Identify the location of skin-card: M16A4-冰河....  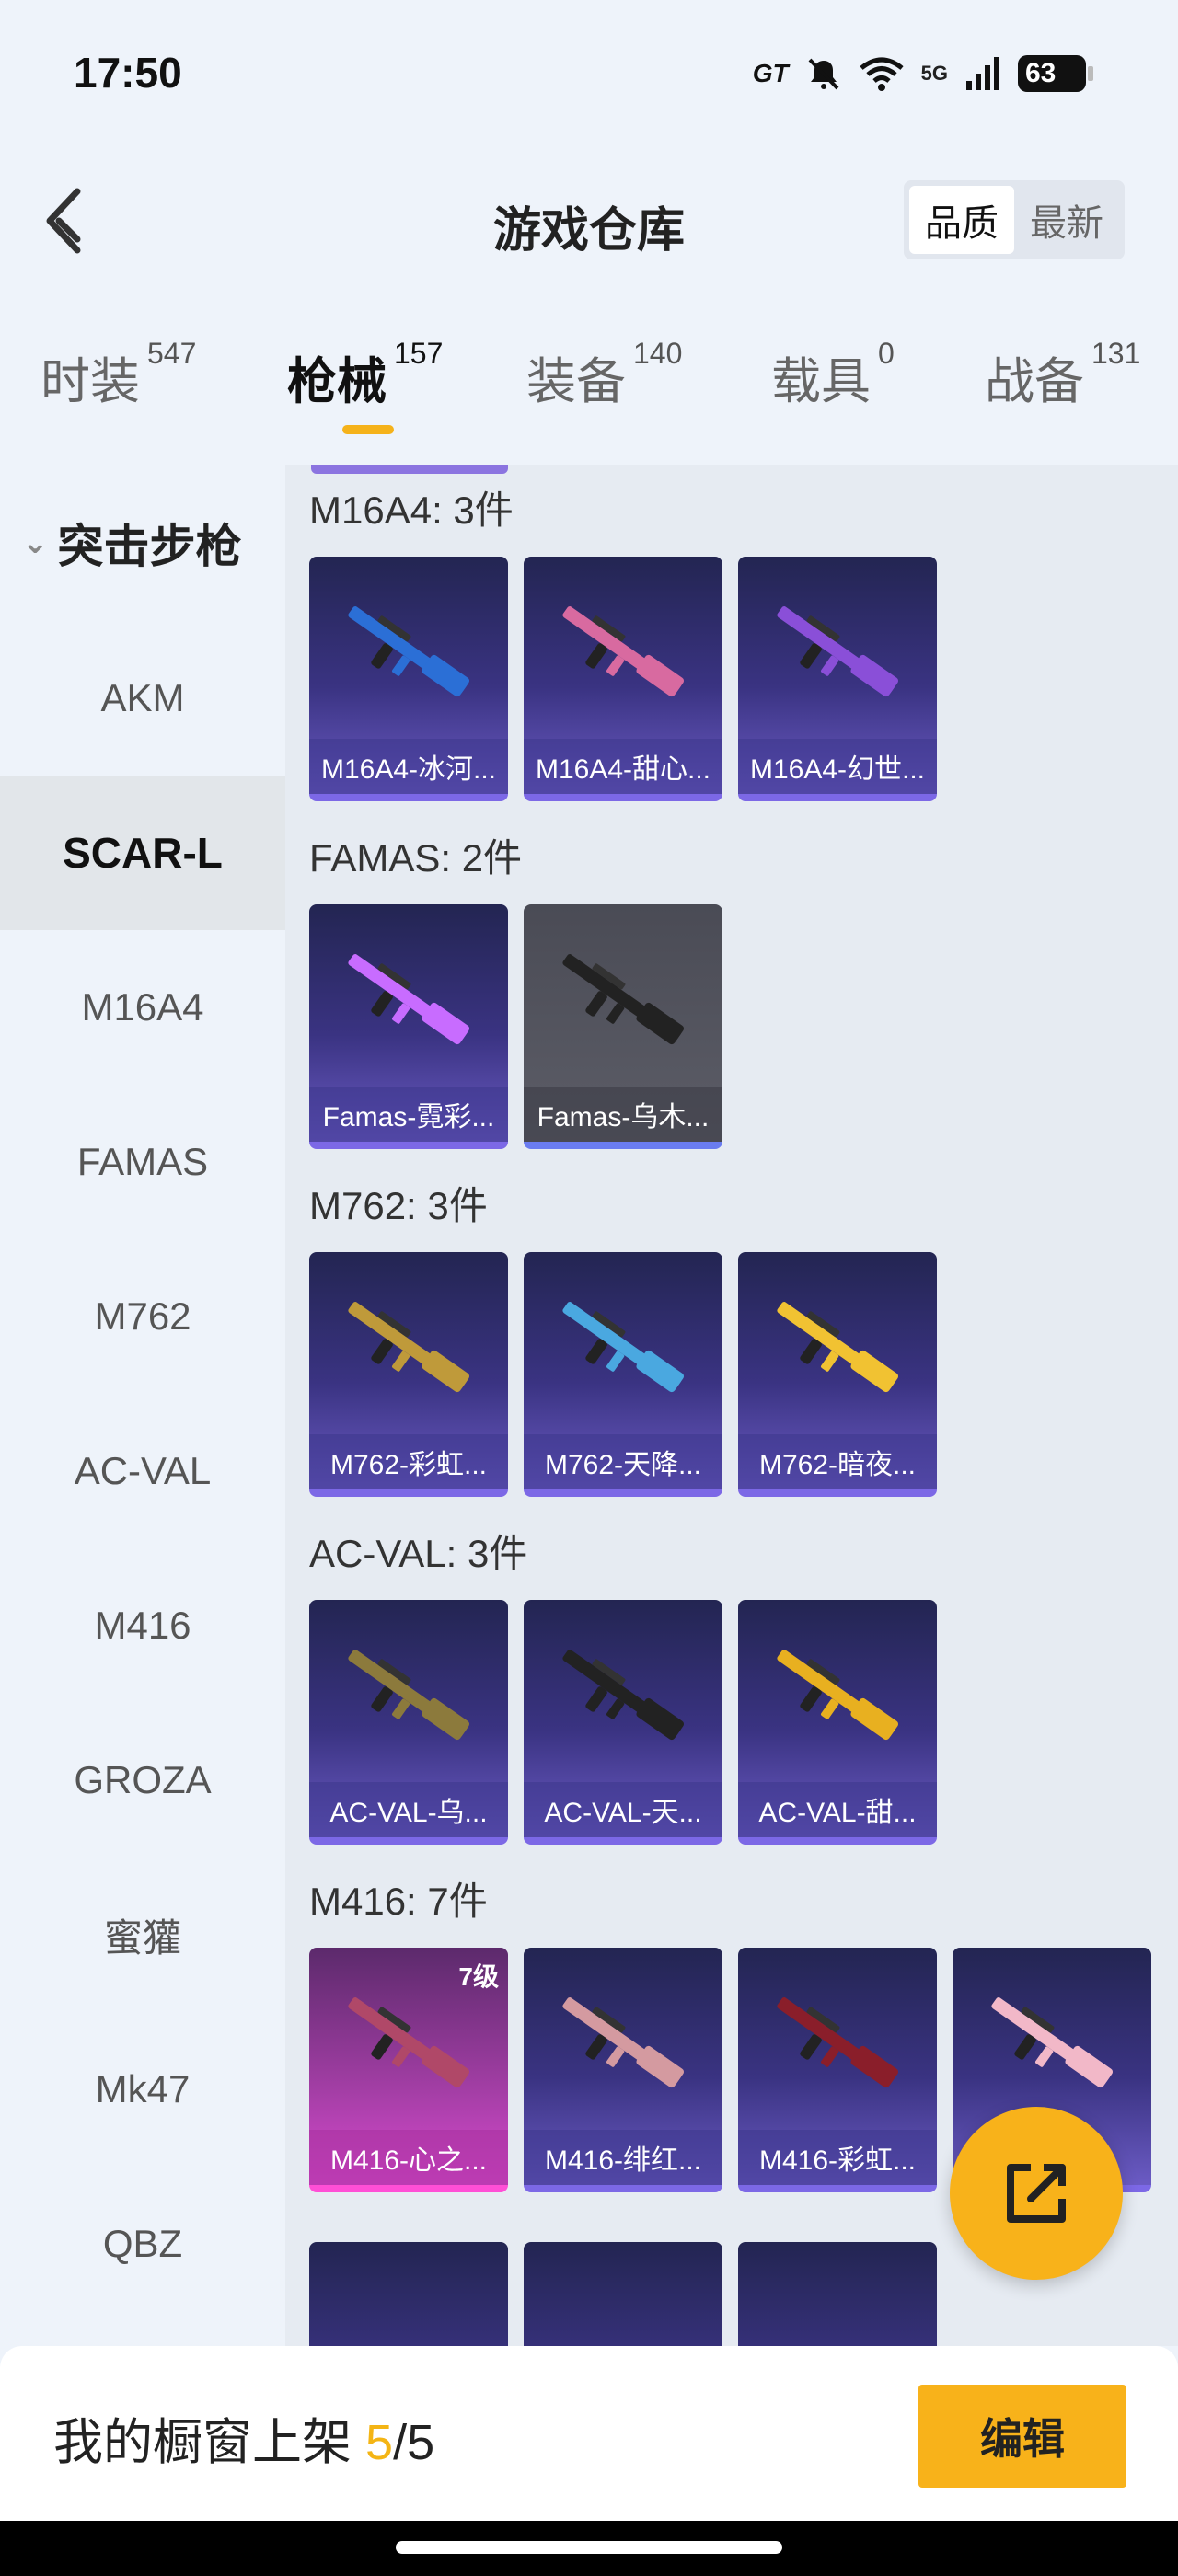
(408, 679).